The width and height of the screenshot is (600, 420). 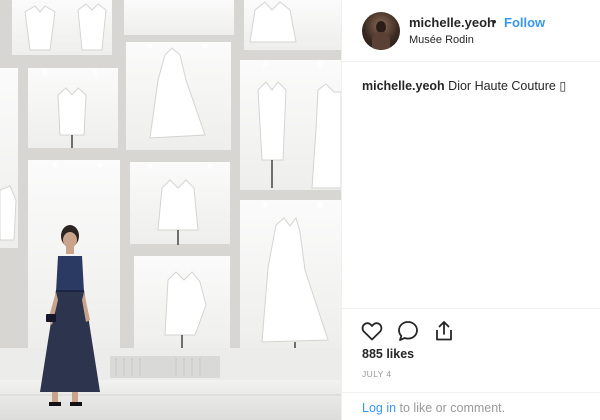 I want to click on follow-button: Follow, so click(x=524, y=22).